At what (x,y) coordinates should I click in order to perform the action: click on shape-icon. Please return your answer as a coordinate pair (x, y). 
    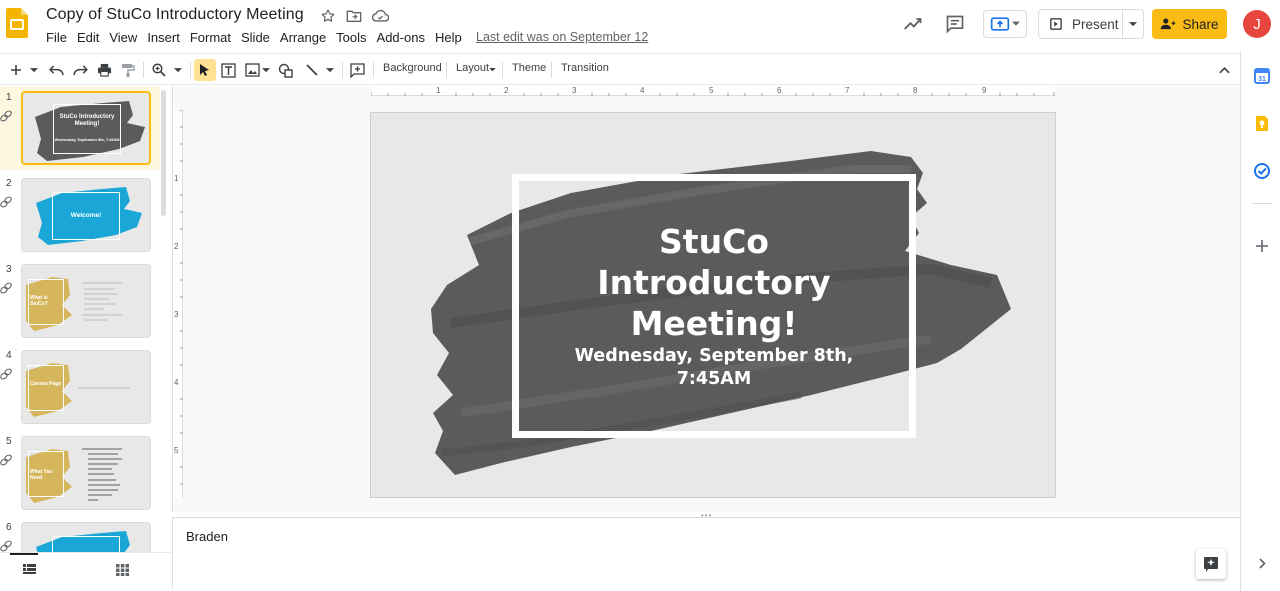
    Looking at the image, I should click on (286, 70).